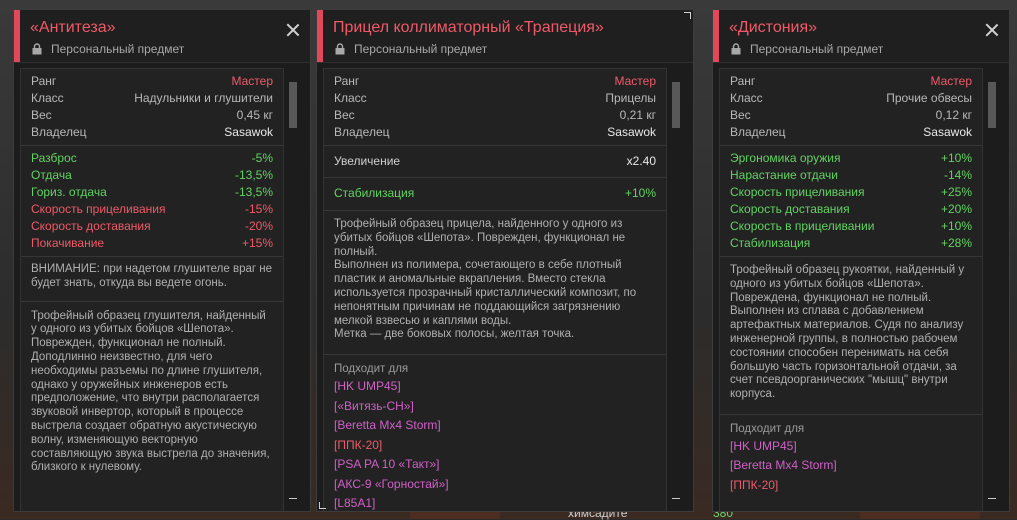  I want to click on stat-label: Скорость в прицеливании, so click(802, 226).